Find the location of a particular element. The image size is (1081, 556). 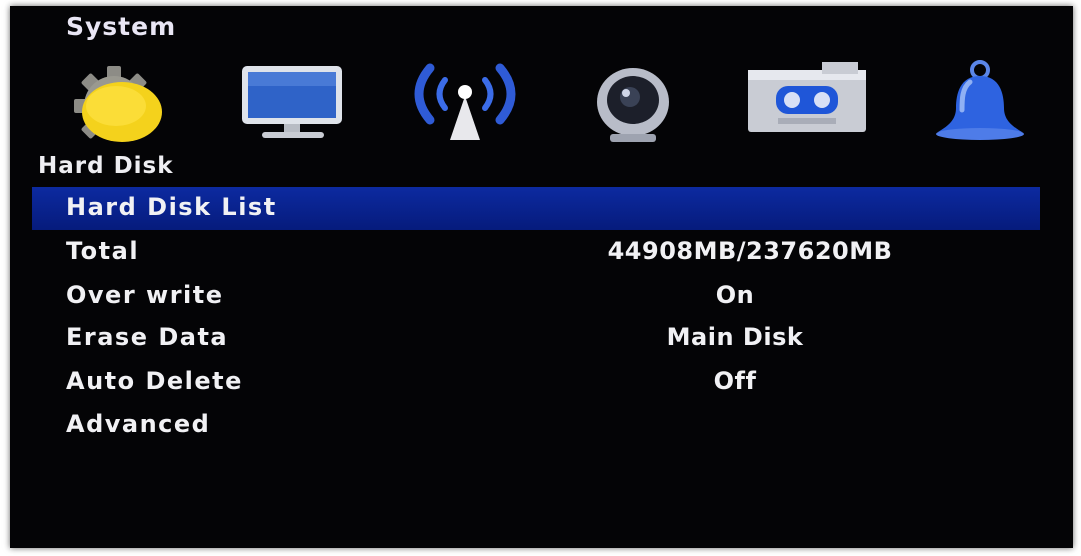

menu-item-label: Hard Disk List is located at coordinates (171, 207).